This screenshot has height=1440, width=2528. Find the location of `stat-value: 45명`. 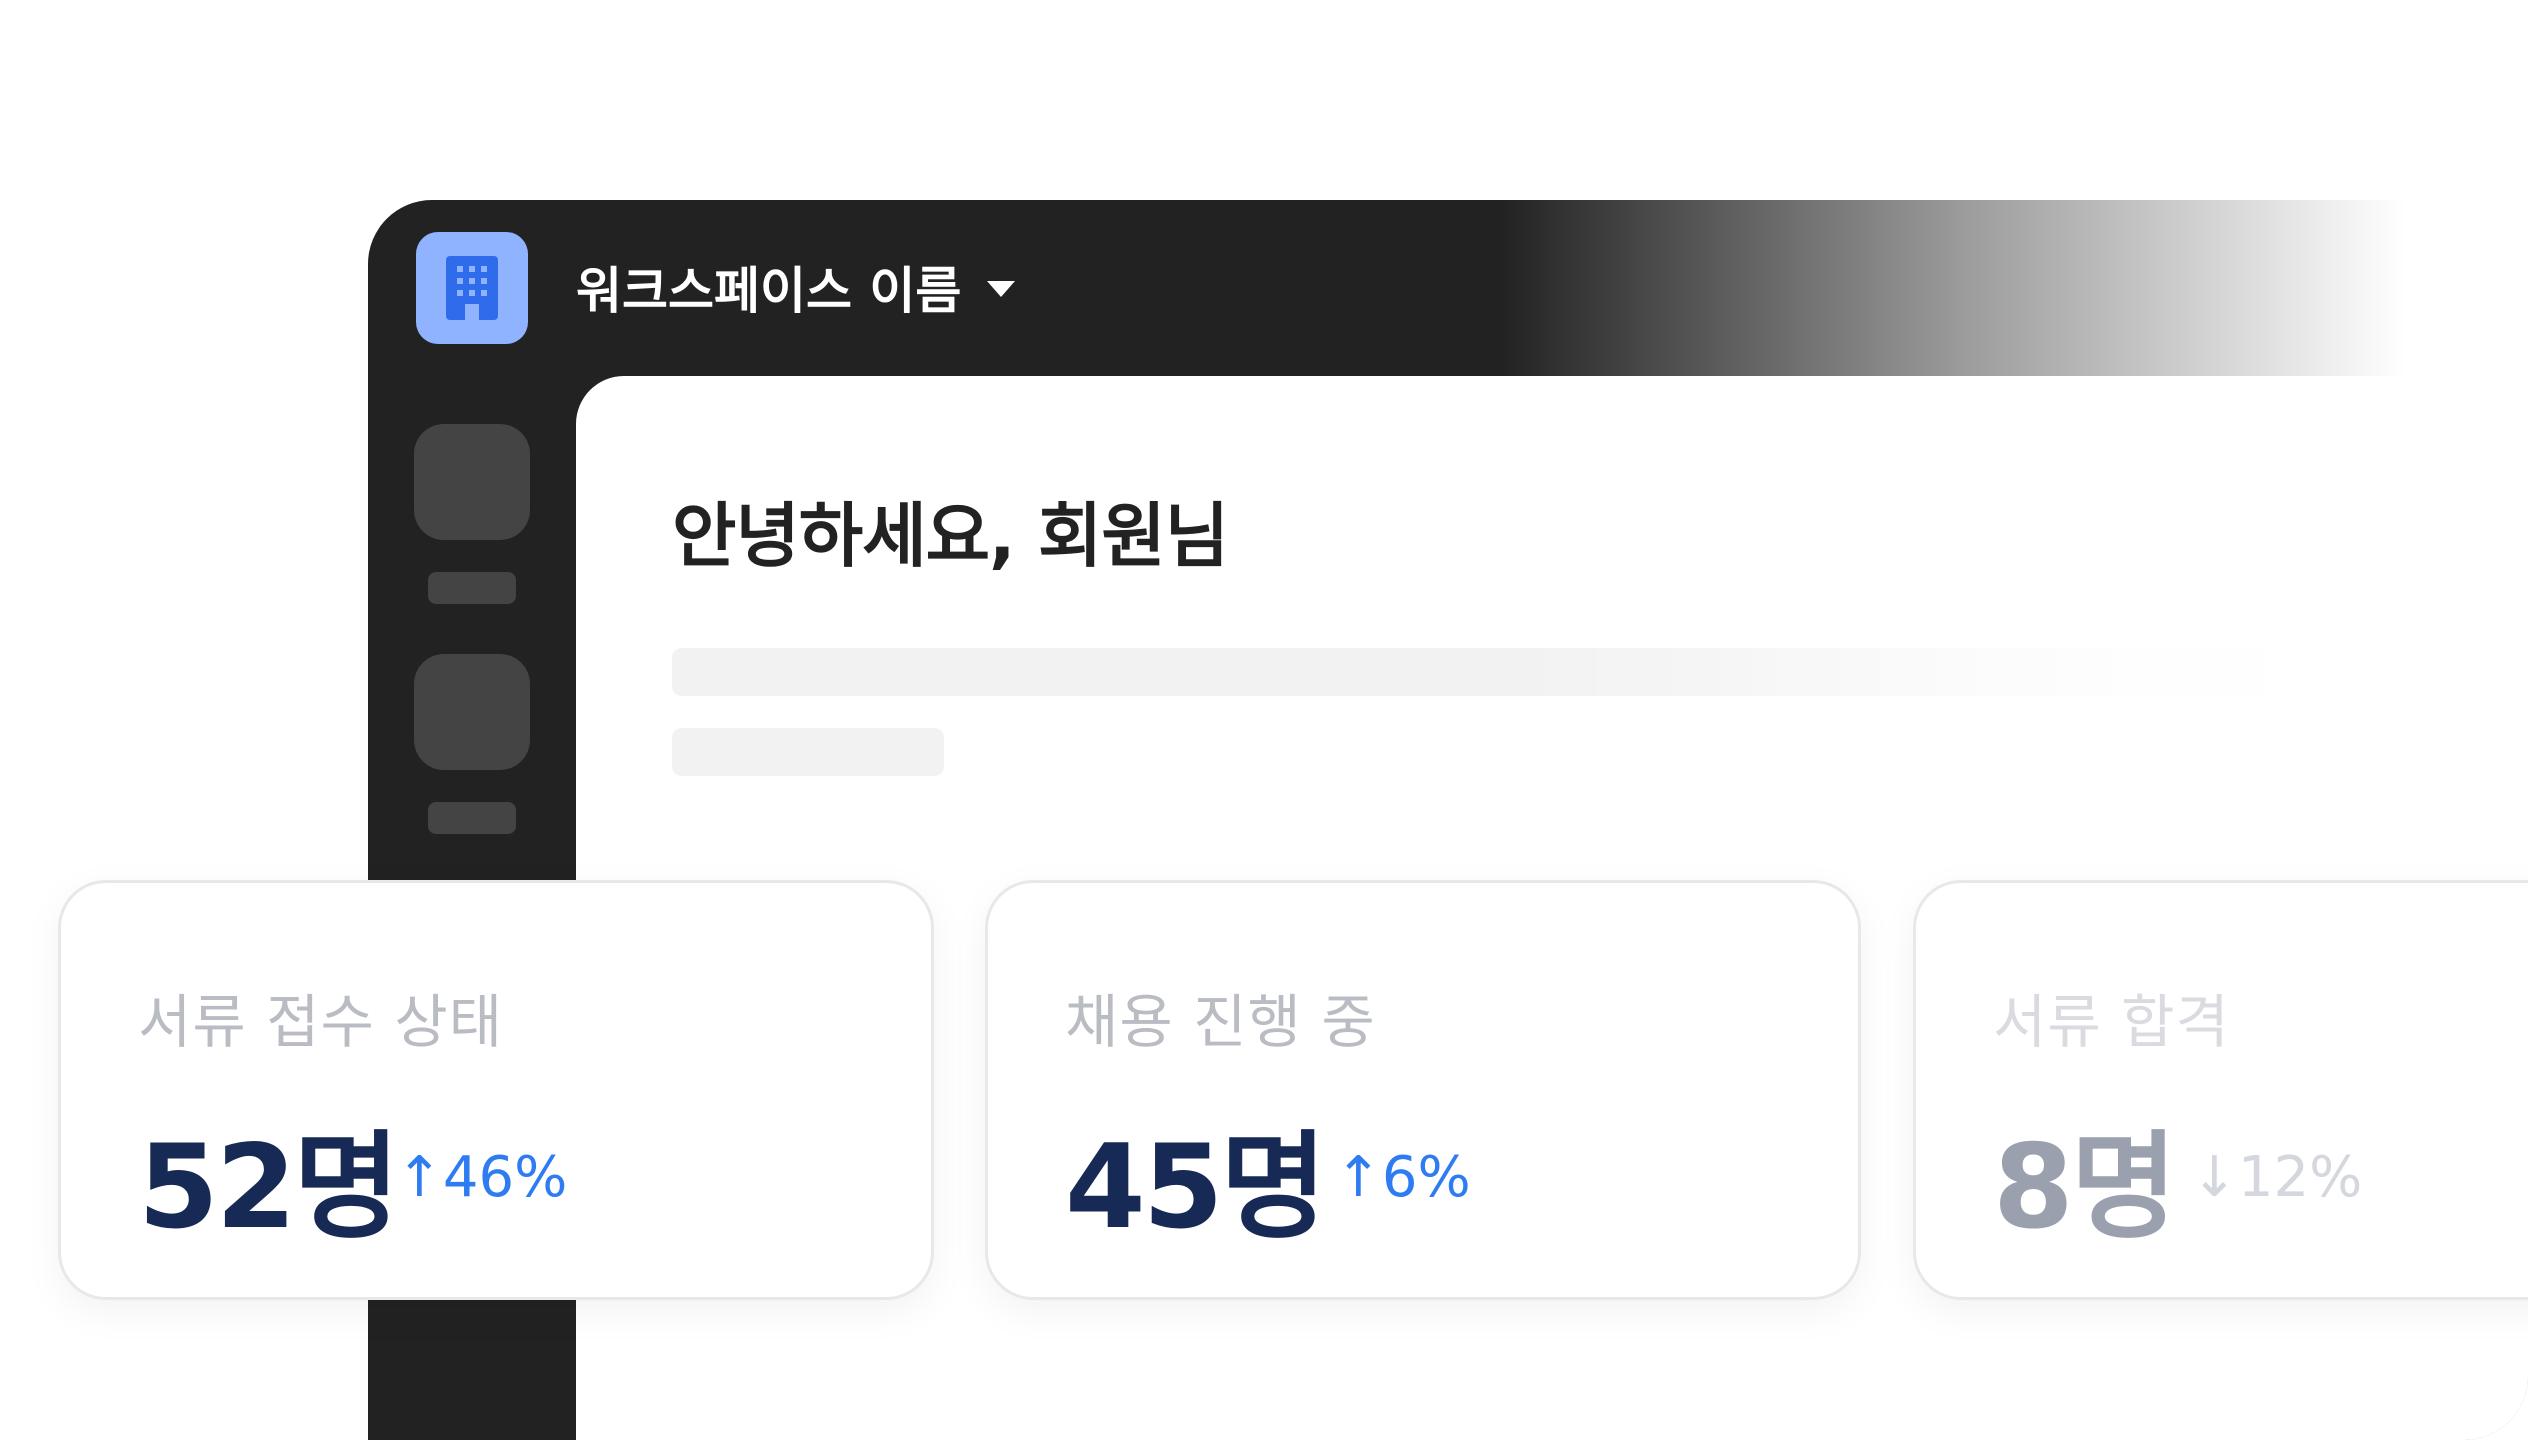

stat-value: 45명 is located at coordinates (1196, 1187).